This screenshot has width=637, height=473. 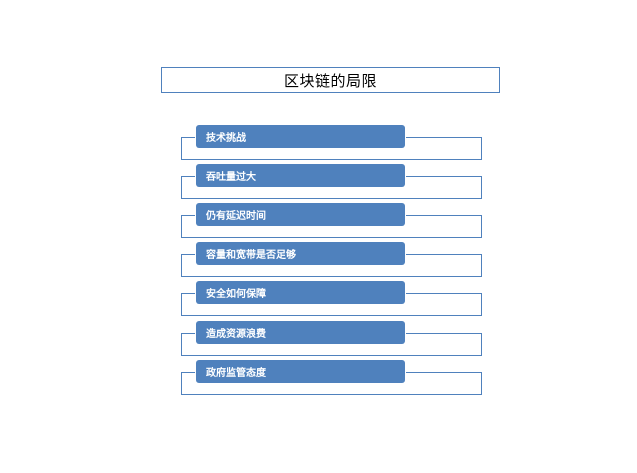 What do you see at coordinates (236, 373) in the screenshot?
I see `item-label: 政府监管态度` at bounding box center [236, 373].